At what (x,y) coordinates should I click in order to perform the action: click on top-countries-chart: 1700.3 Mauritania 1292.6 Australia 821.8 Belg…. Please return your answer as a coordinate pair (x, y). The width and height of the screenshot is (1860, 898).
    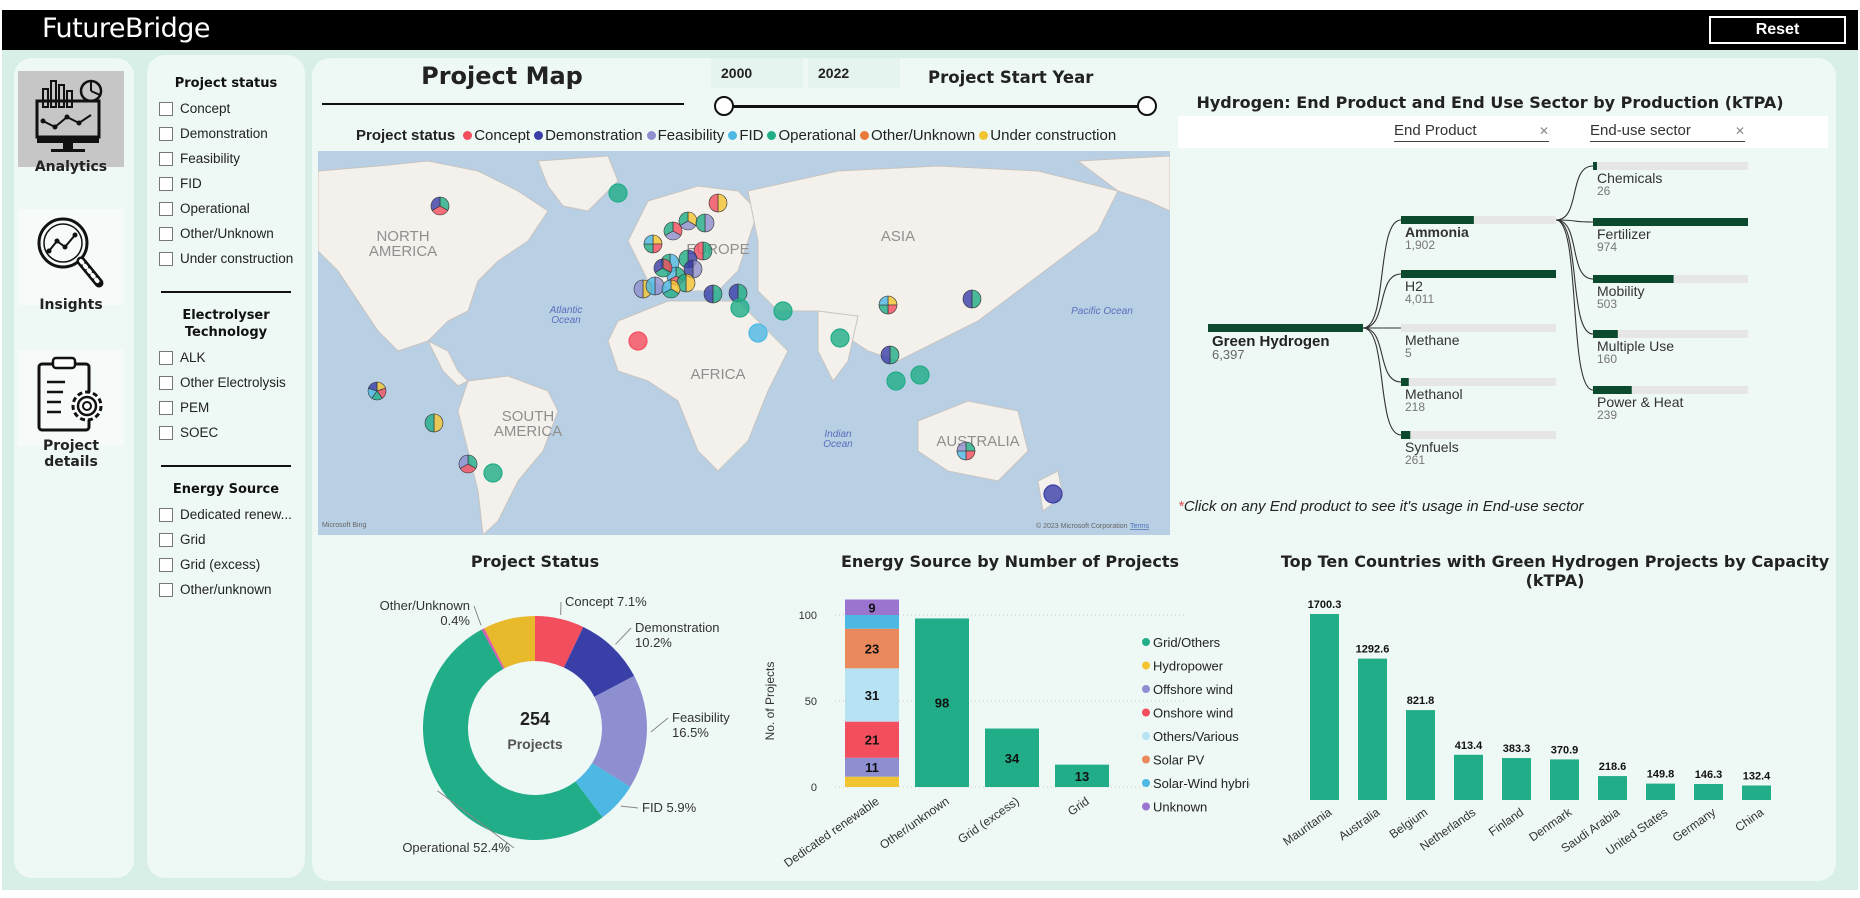
    Looking at the image, I should click on (1550, 730).